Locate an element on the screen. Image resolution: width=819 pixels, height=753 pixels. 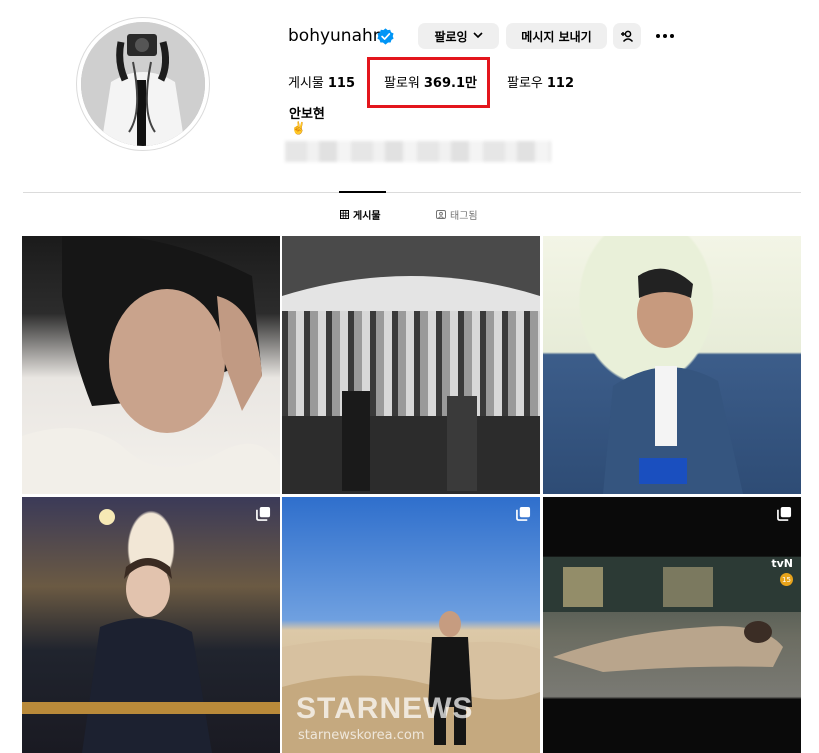
verified-badge-icon is located at coordinates (385, 36).